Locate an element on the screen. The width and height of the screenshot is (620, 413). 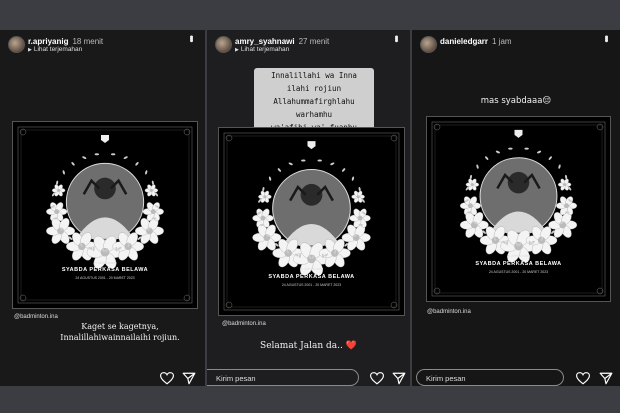
story-header: danieledgarr 1 jam ••• is located at coordinates (516, 44).